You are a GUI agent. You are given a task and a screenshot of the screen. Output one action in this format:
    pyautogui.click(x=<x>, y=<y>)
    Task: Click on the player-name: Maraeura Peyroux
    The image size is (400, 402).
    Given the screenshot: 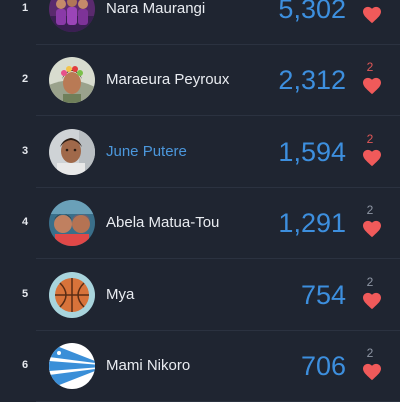 What is the action you would take?
    pyautogui.click(x=167, y=79)
    